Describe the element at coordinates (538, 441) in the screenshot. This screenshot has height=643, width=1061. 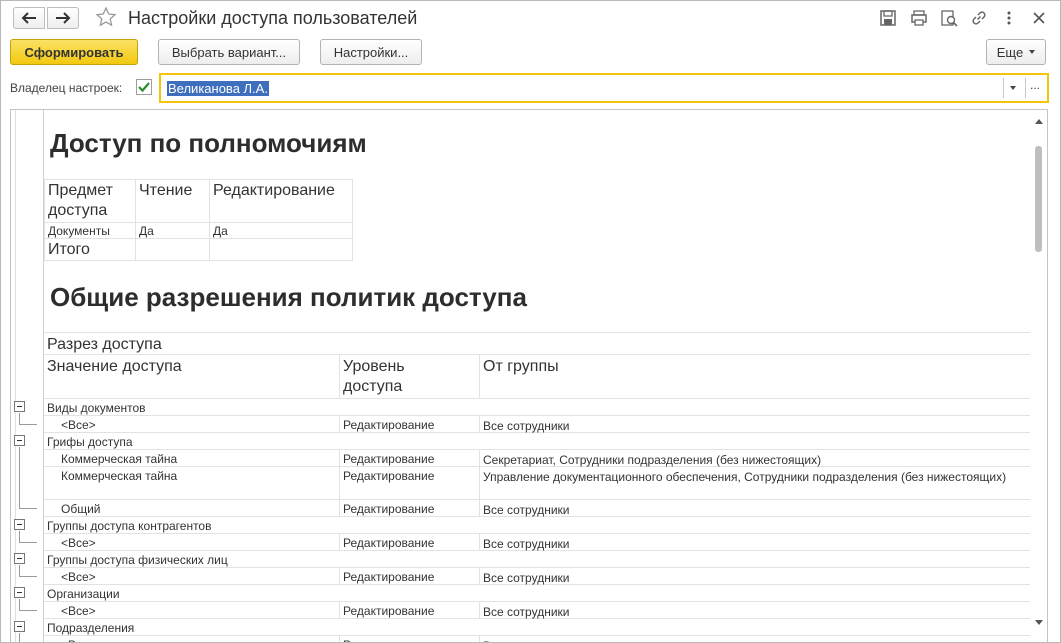
I see `group-row: Грифы доступа` at that location.